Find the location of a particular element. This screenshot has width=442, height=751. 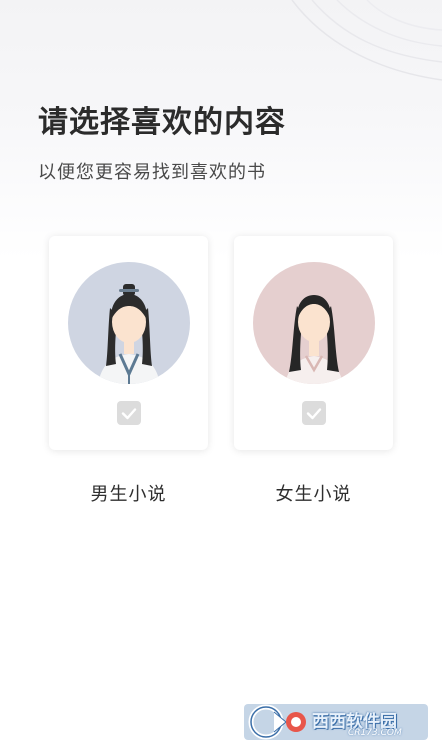

female-checkbox is located at coordinates (314, 413).